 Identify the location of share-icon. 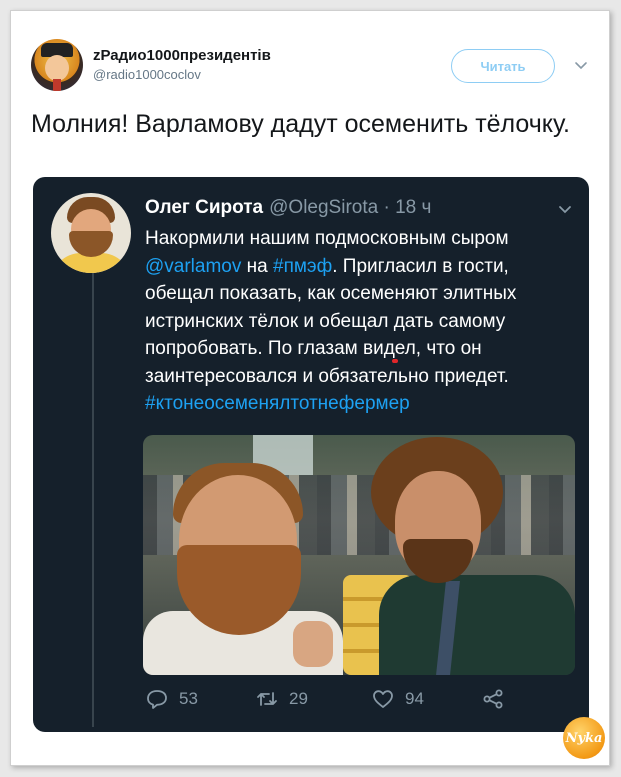
(493, 699).